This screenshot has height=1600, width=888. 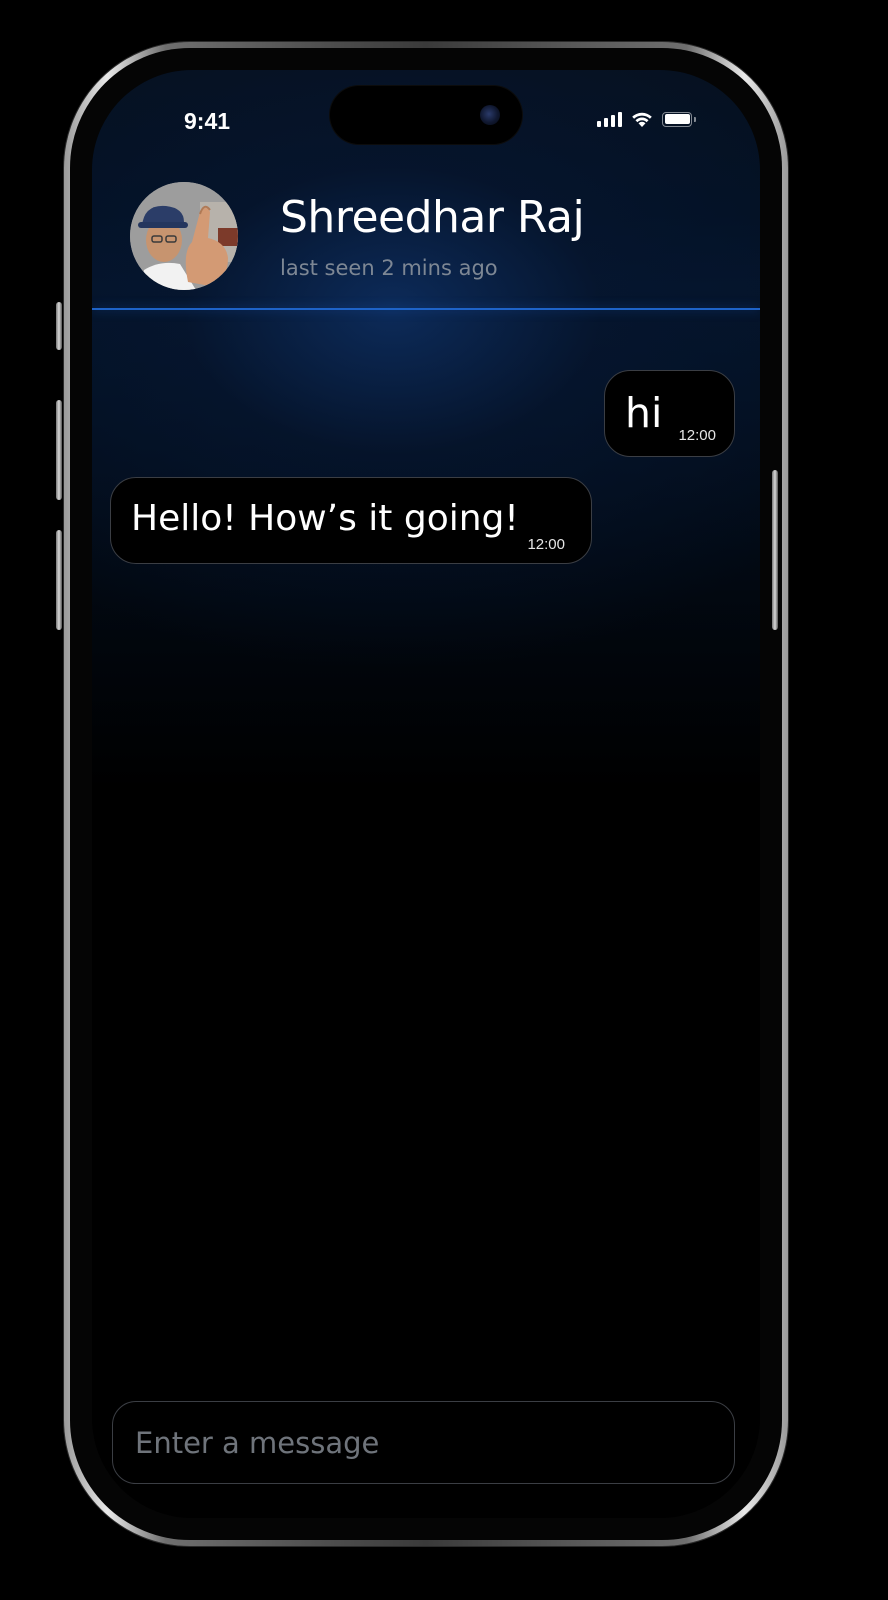 What do you see at coordinates (426, 309) in the screenshot?
I see `header-divider` at bounding box center [426, 309].